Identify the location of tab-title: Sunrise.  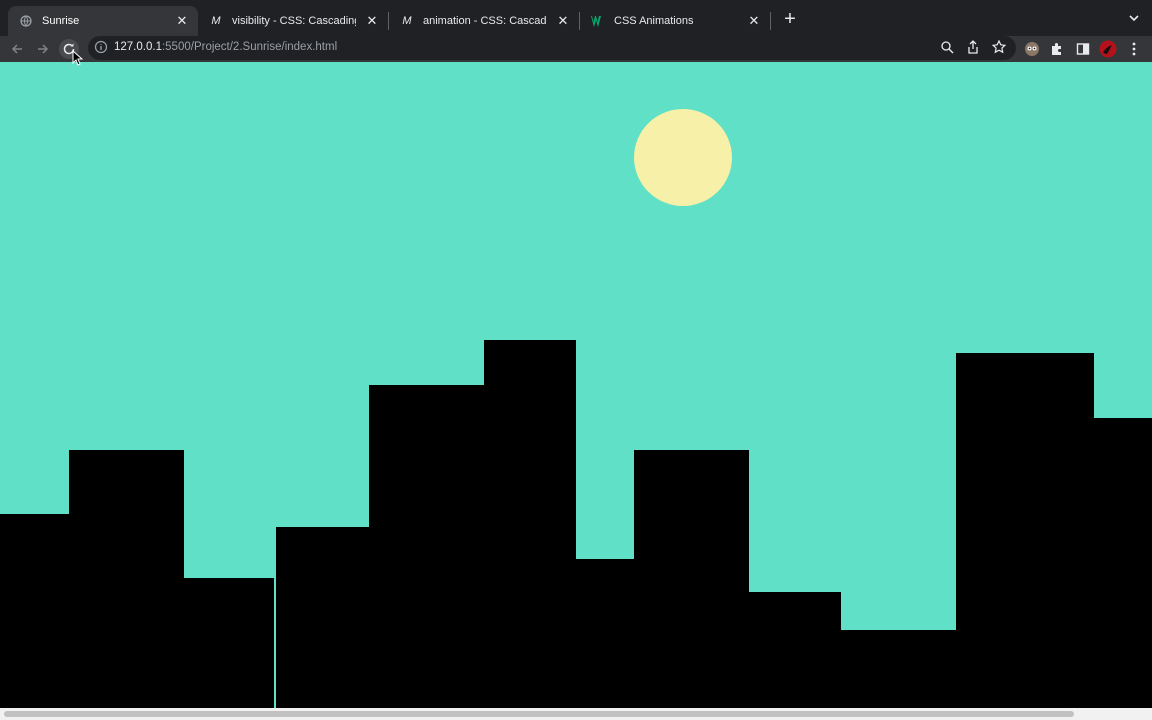
(61, 21).